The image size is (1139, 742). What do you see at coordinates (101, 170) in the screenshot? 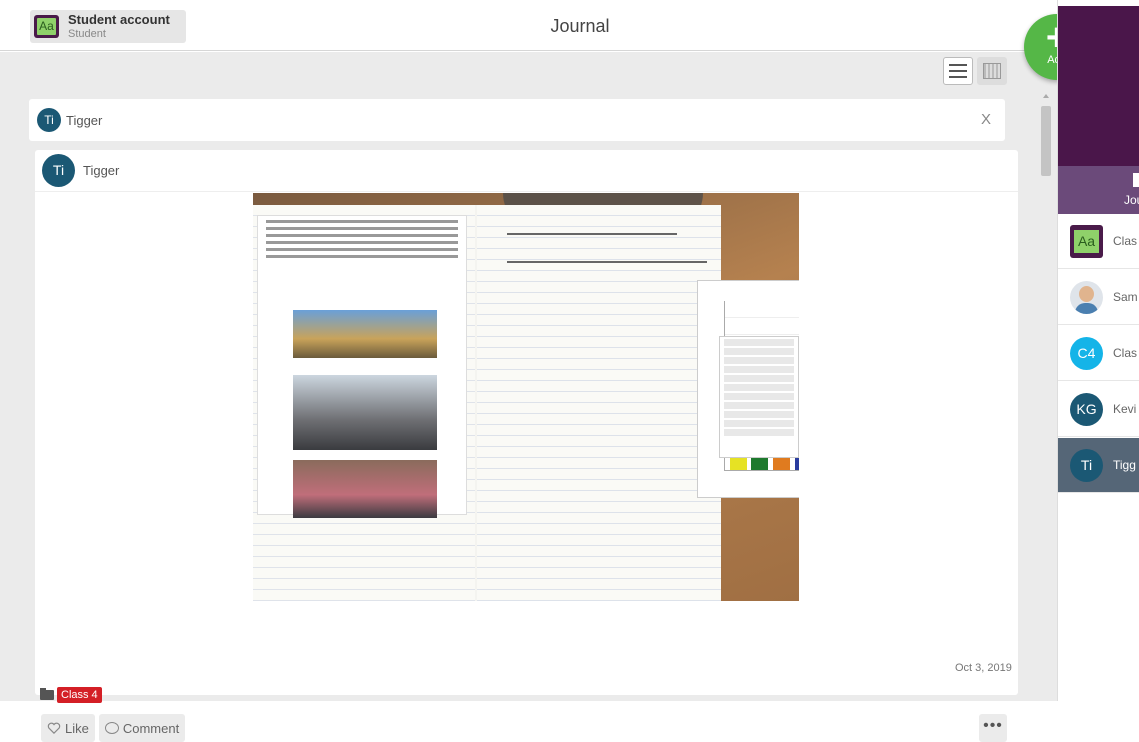
I see `post-author-name: Tigger` at bounding box center [101, 170].